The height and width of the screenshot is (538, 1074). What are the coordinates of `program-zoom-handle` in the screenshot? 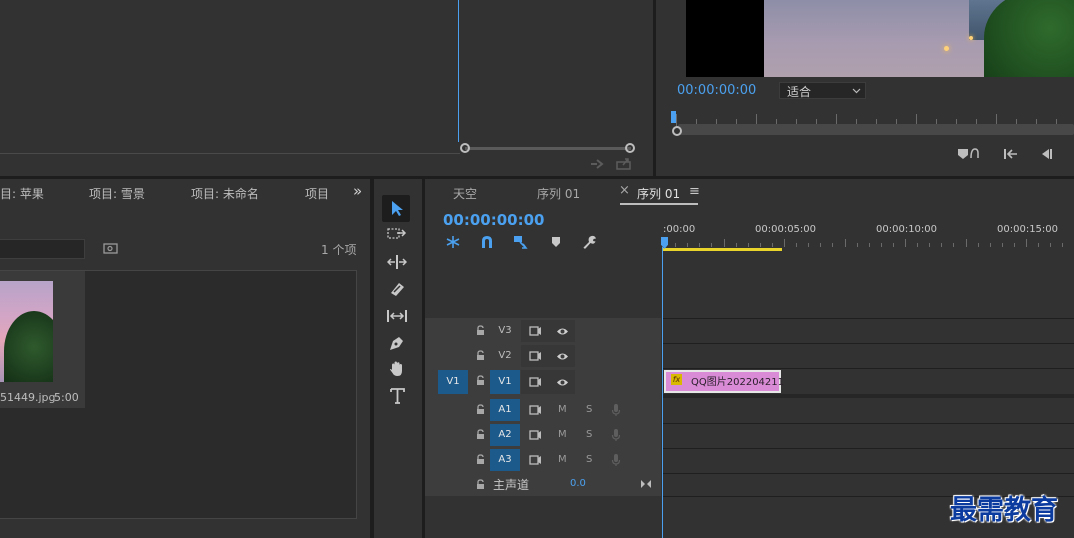 It's located at (677, 131).